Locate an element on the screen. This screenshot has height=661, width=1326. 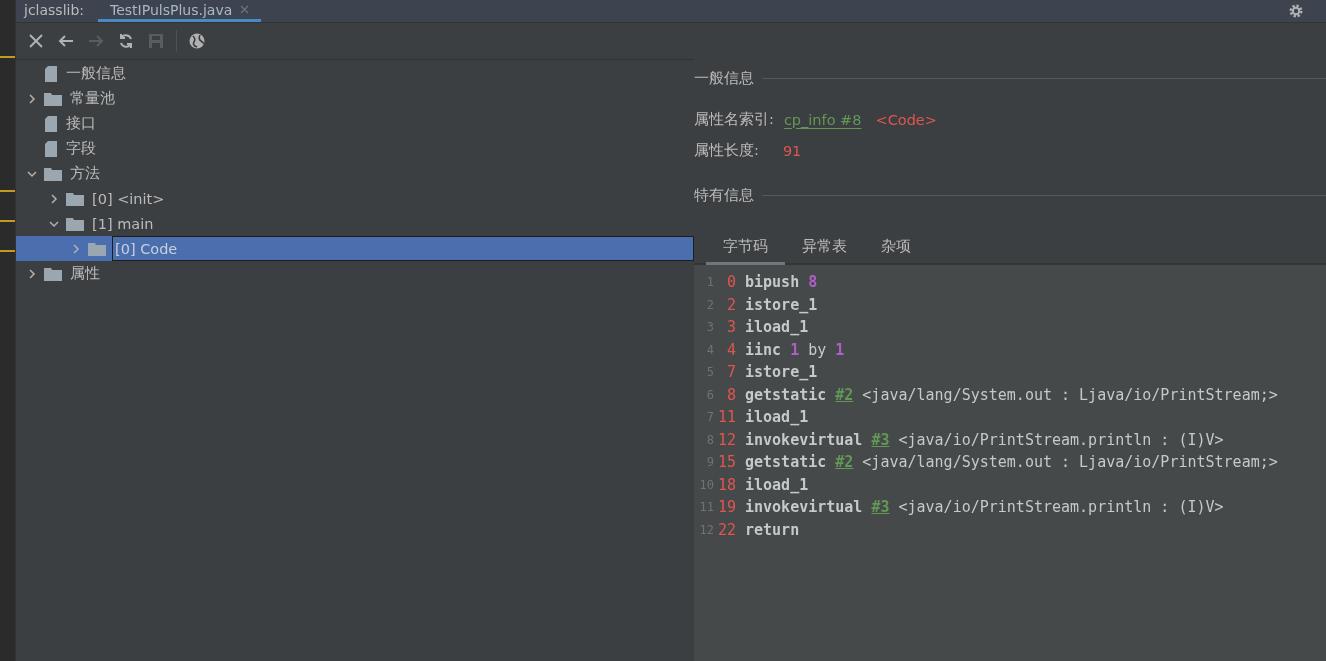
operand: 8 is located at coordinates (813, 282).